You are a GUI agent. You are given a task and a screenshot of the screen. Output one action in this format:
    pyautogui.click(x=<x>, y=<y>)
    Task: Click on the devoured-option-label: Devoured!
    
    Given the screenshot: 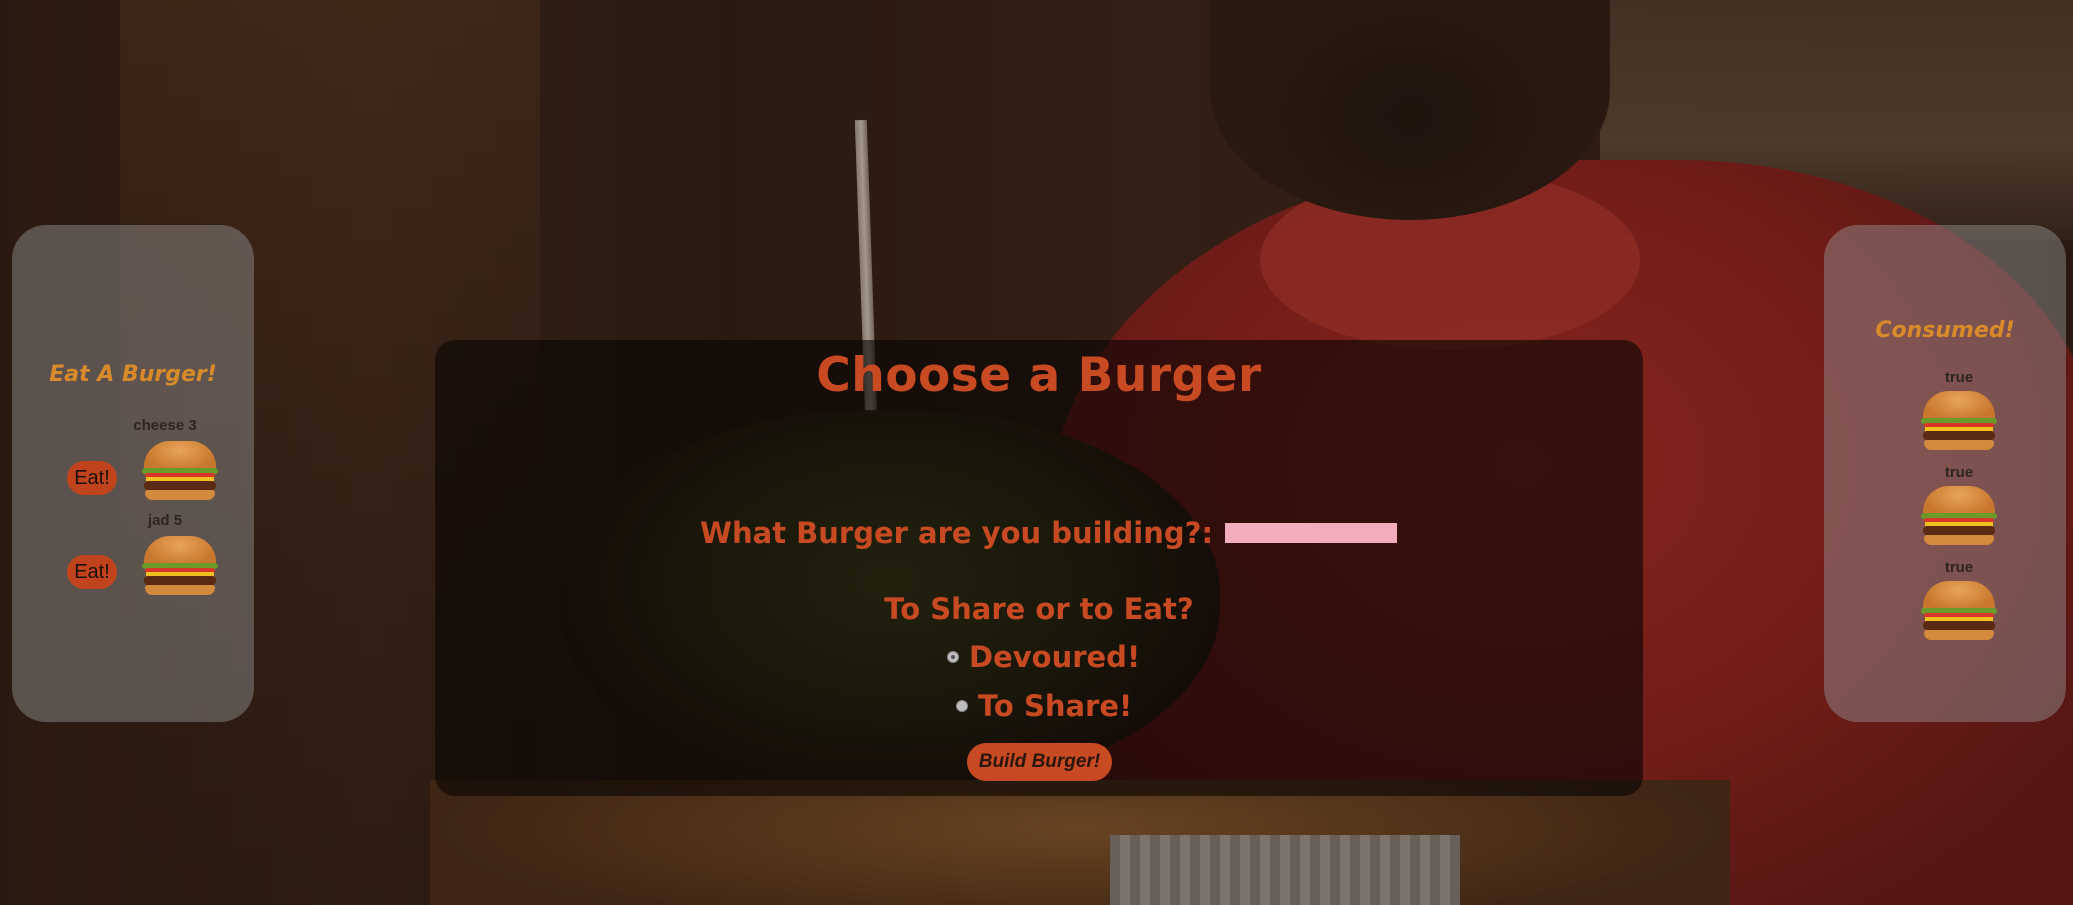 What is the action you would take?
    pyautogui.click(x=1055, y=657)
    